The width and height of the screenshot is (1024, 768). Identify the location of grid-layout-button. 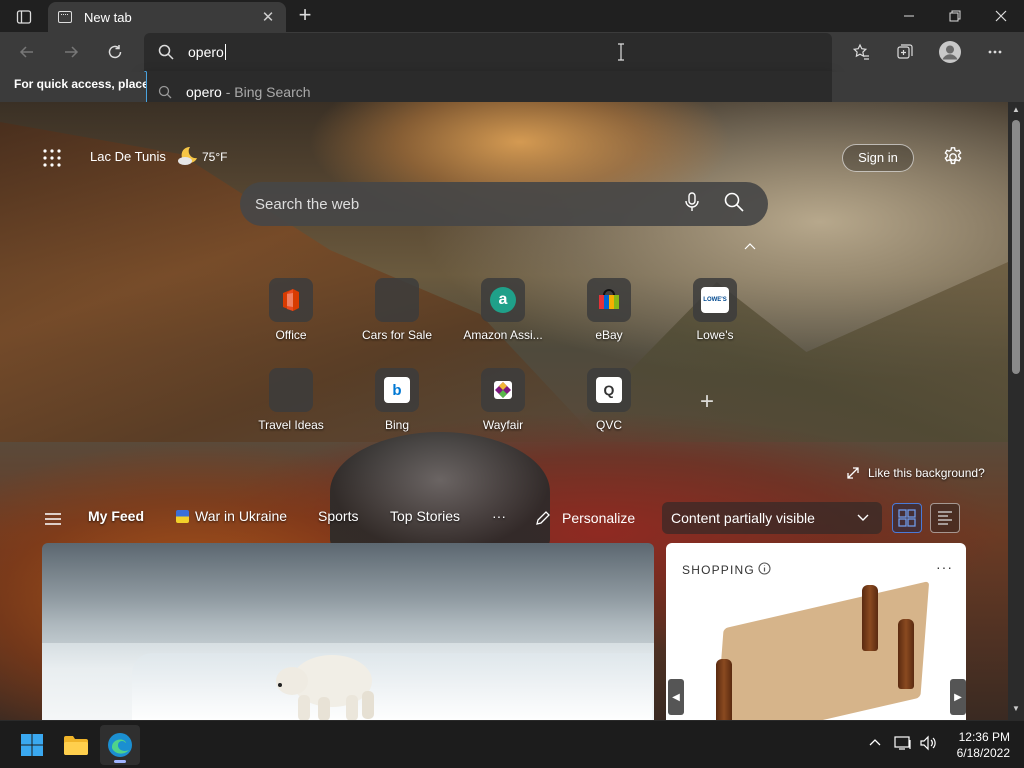
(907, 518).